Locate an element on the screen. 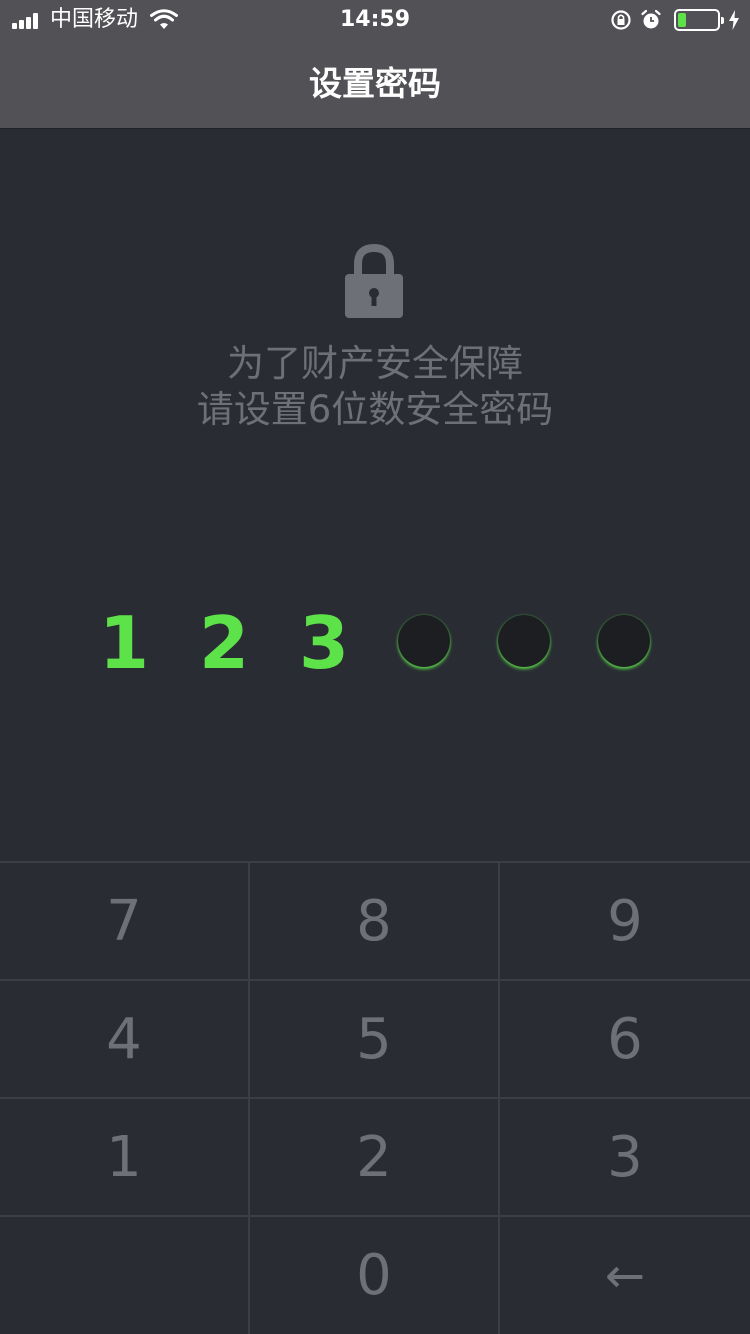 Image resolution: width=750 pixels, height=1334 pixels. key-4: 4 is located at coordinates (125, 1038).